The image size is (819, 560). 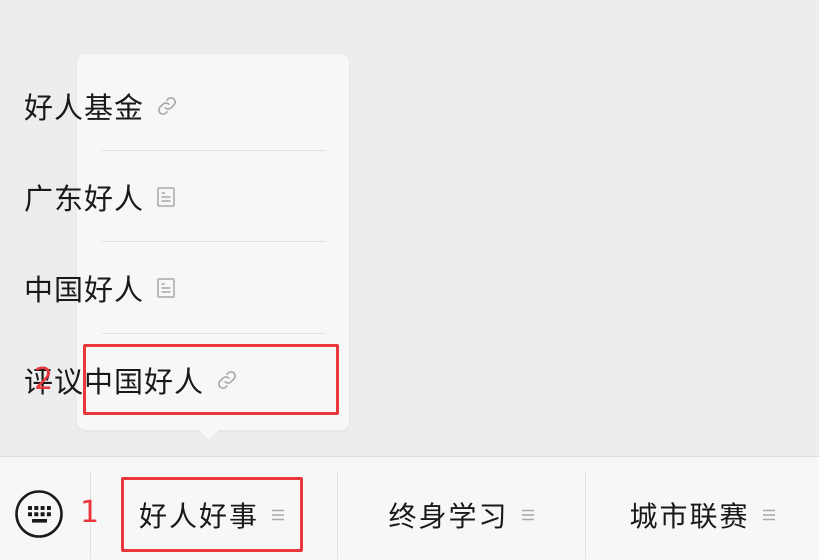 What do you see at coordinates (84, 290) in the screenshot?
I see `submenu-item-label: 中国好人` at bounding box center [84, 290].